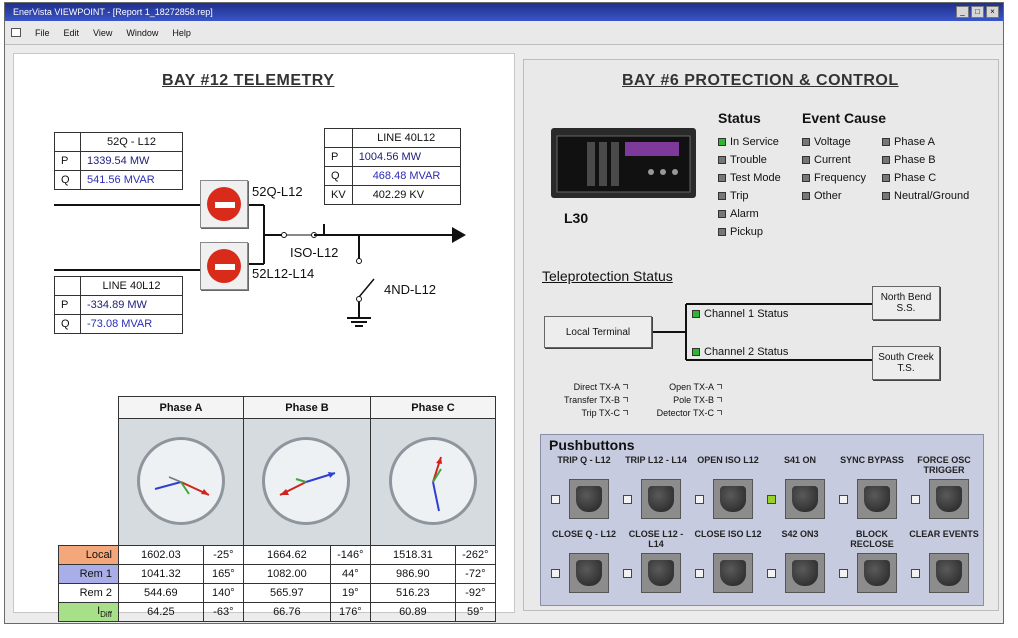 This screenshot has width=1018, height=638. What do you see at coordinates (656, 460) in the screenshot?
I see `pushbutton-label: TRIP L12 - L14` at bounding box center [656, 460].